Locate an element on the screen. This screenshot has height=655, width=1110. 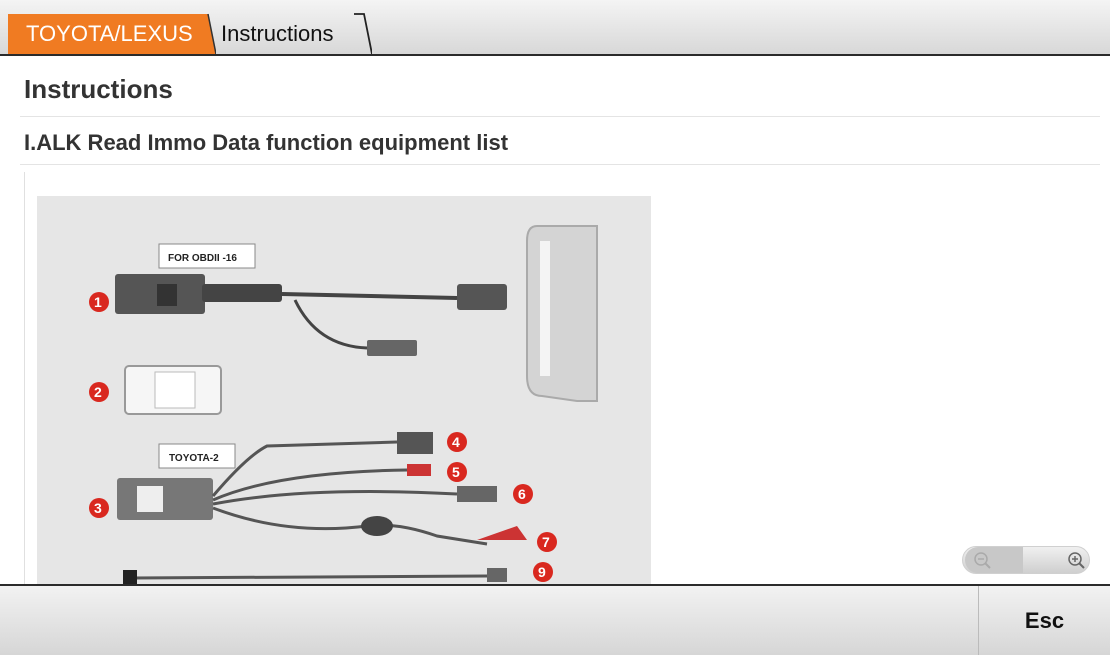
bottom-toolbar: Esc is located at coordinates (555, 619).